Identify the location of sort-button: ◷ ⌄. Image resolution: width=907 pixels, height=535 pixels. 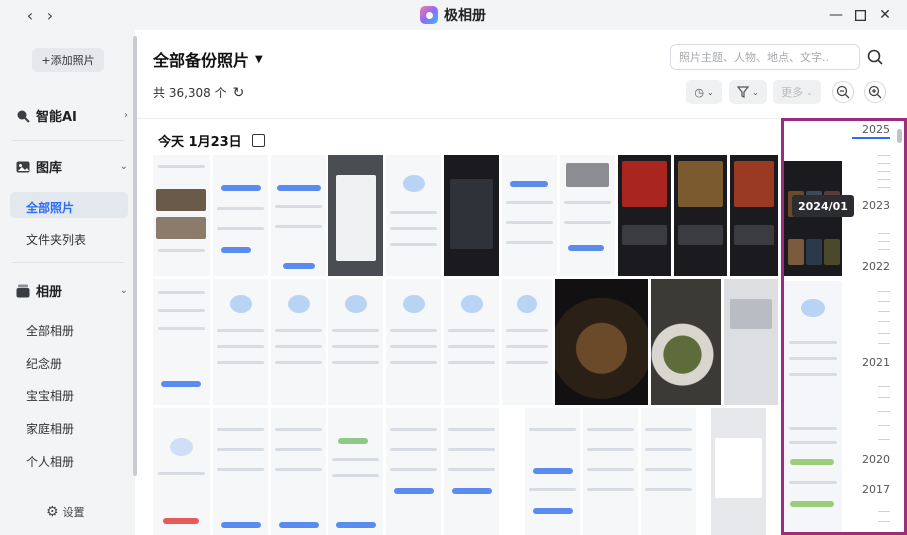
(704, 92).